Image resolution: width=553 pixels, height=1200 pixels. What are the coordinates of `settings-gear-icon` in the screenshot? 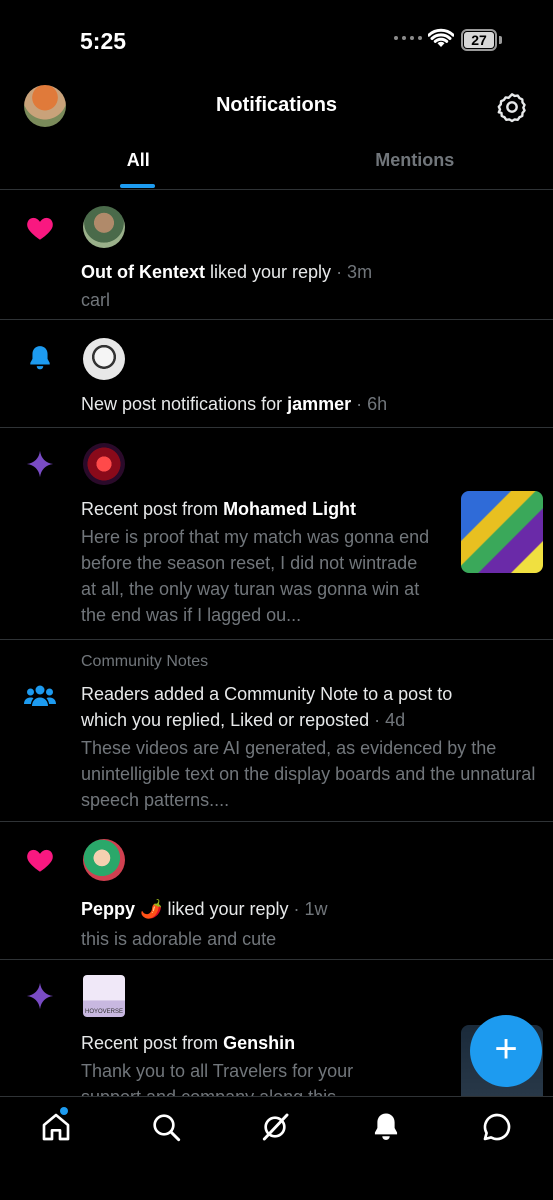 It's located at (512, 107).